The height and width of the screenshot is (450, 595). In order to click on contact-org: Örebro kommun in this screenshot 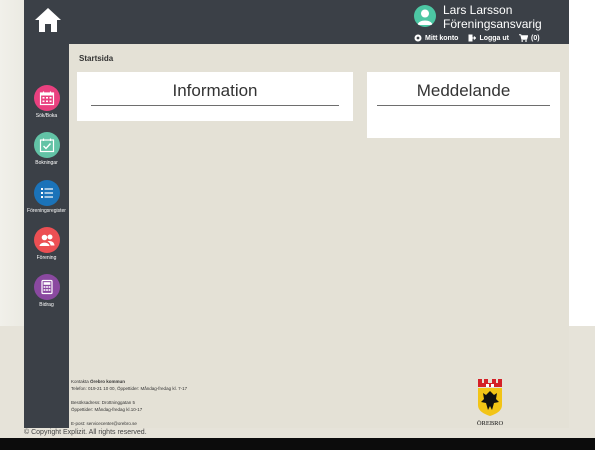, I will do `click(108, 381)`.